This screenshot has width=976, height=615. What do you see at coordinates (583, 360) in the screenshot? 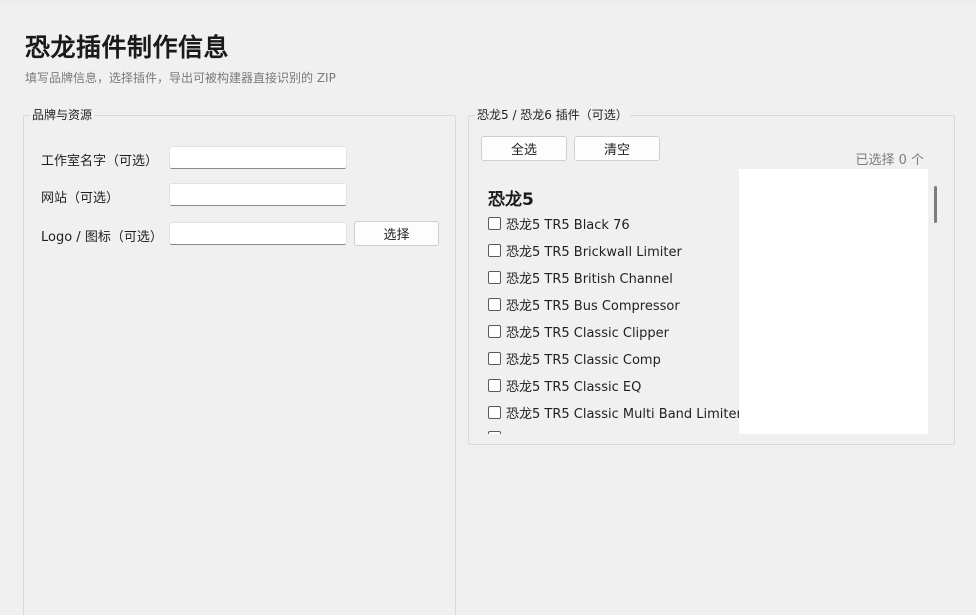
I see `plugin-label: 恐龙5 TR5 Classic Comp` at bounding box center [583, 360].